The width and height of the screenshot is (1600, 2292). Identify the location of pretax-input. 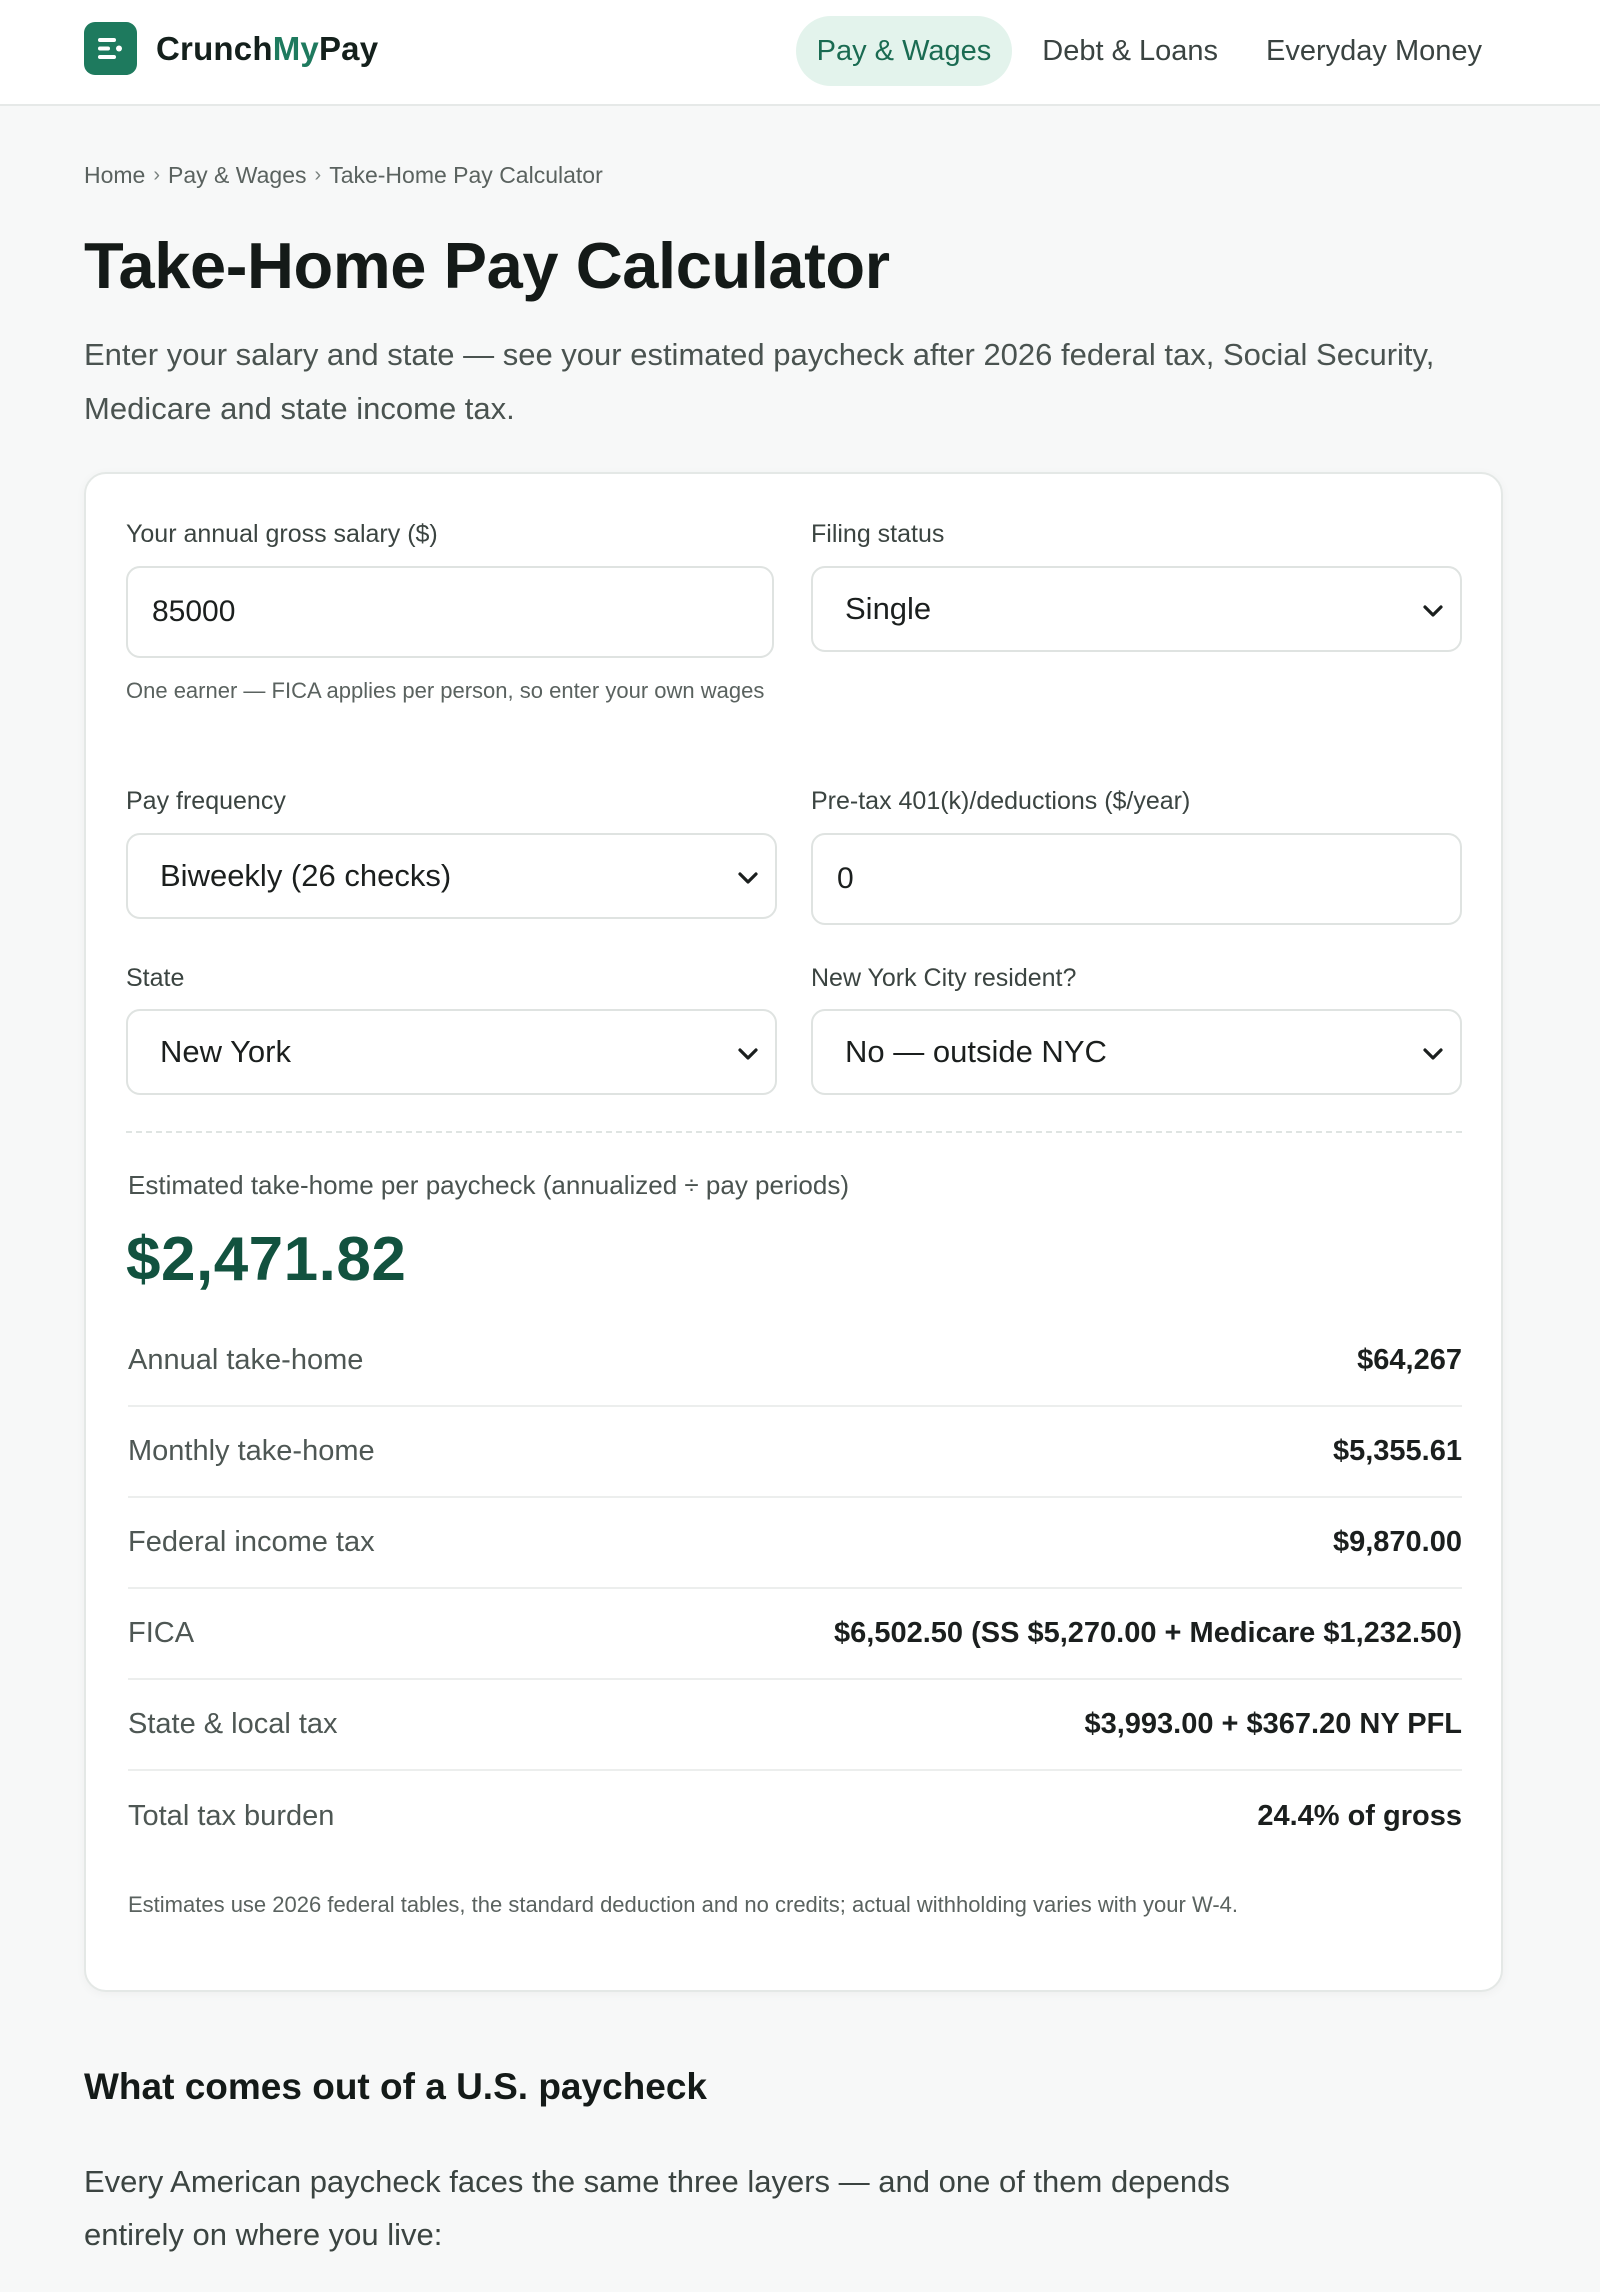
(1136, 879).